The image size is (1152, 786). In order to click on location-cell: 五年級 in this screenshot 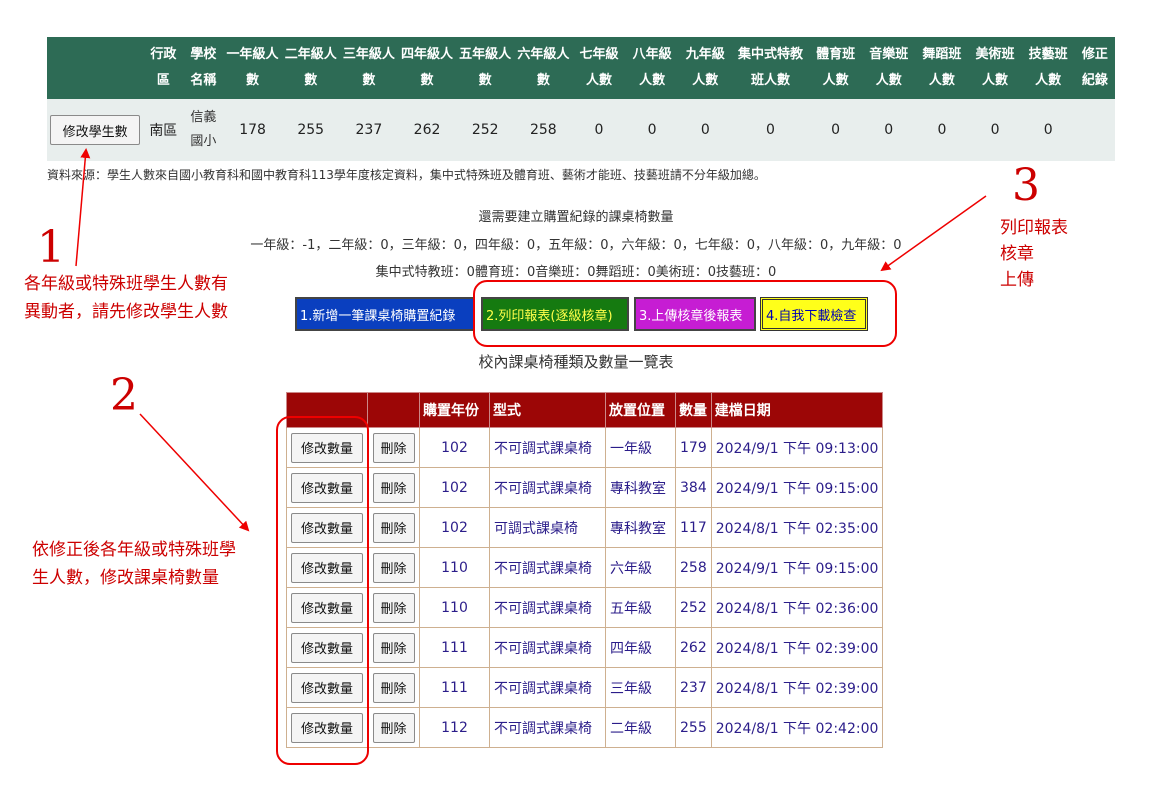, I will do `click(640, 607)`.